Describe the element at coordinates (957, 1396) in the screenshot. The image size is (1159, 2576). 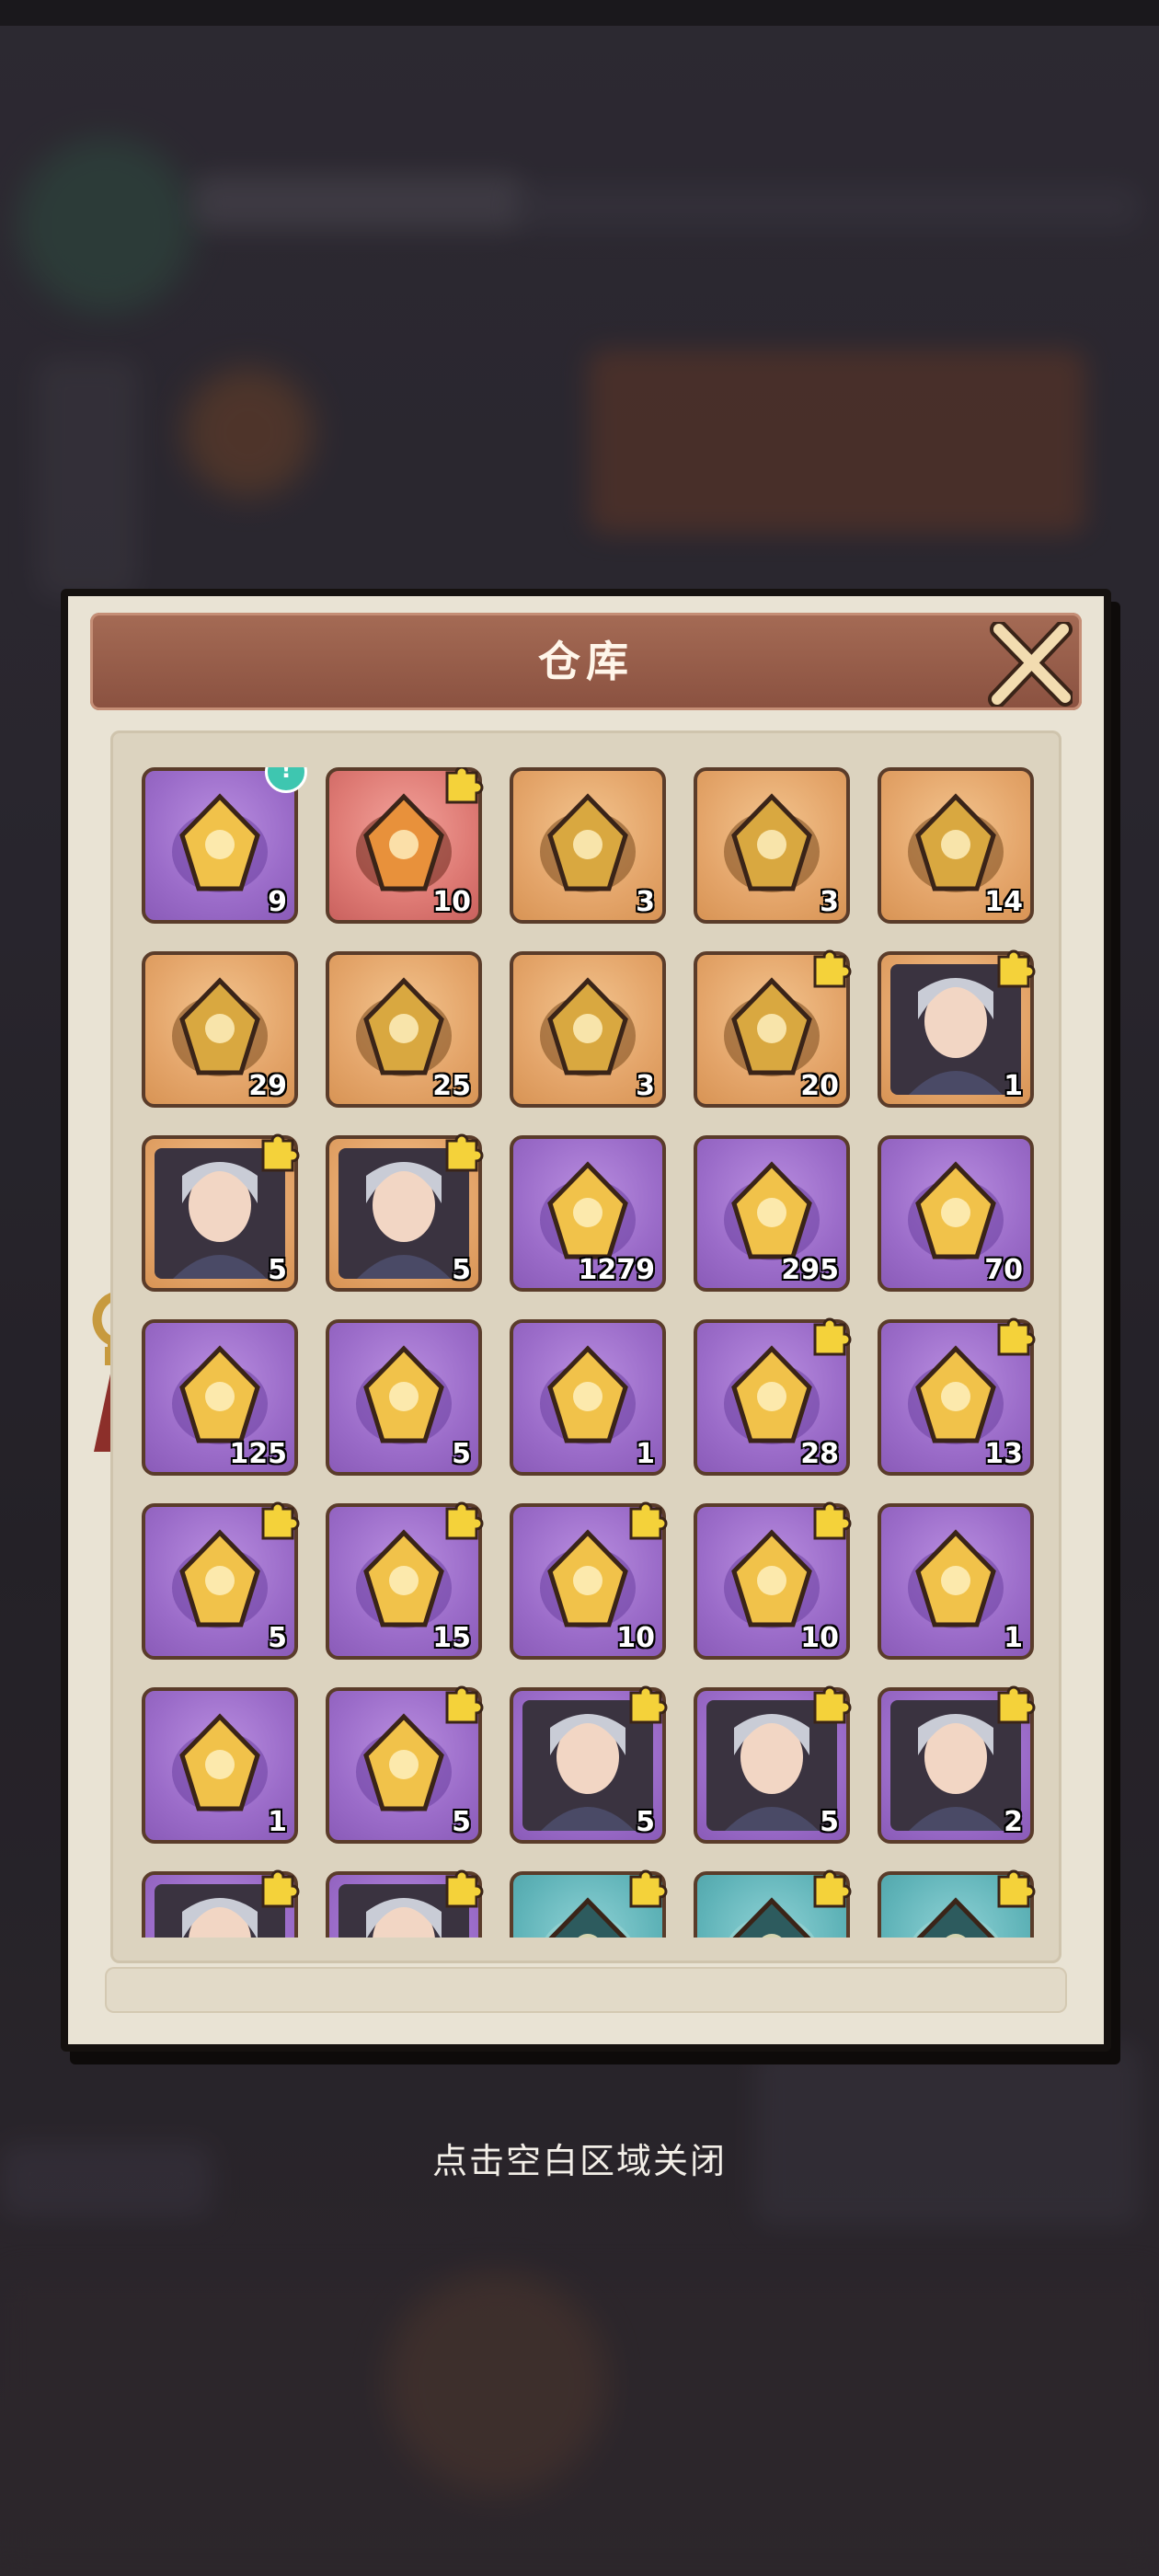
I see `item-slot: 13` at that location.